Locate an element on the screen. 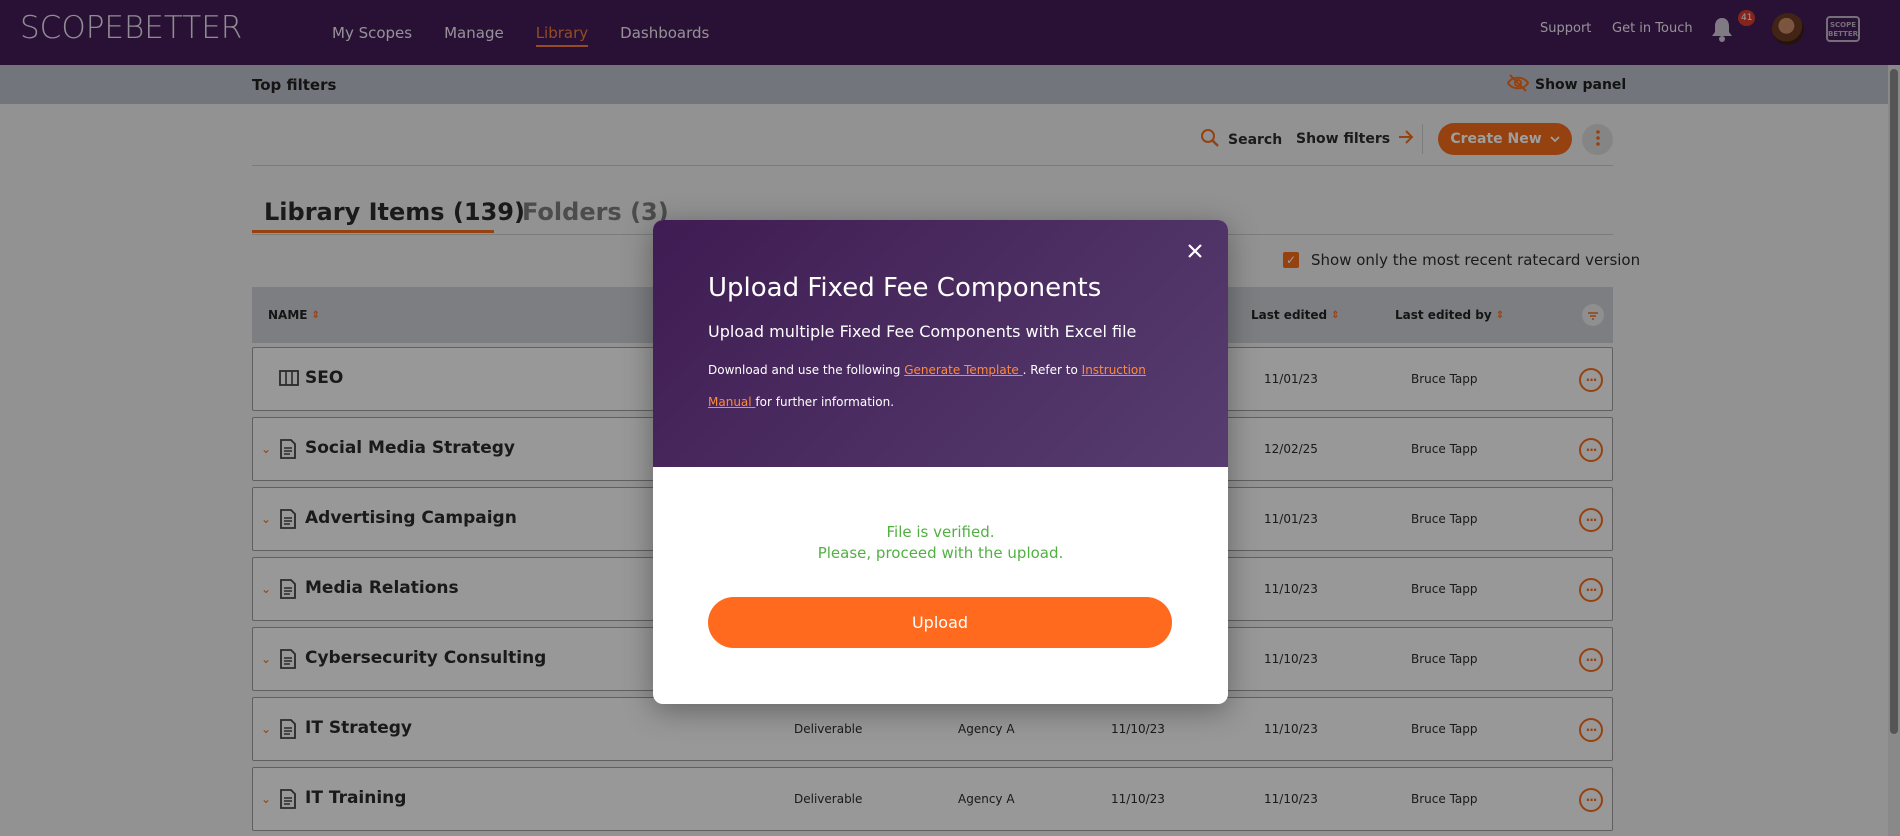  generate-template-link: Generate Template is located at coordinates (963, 370).